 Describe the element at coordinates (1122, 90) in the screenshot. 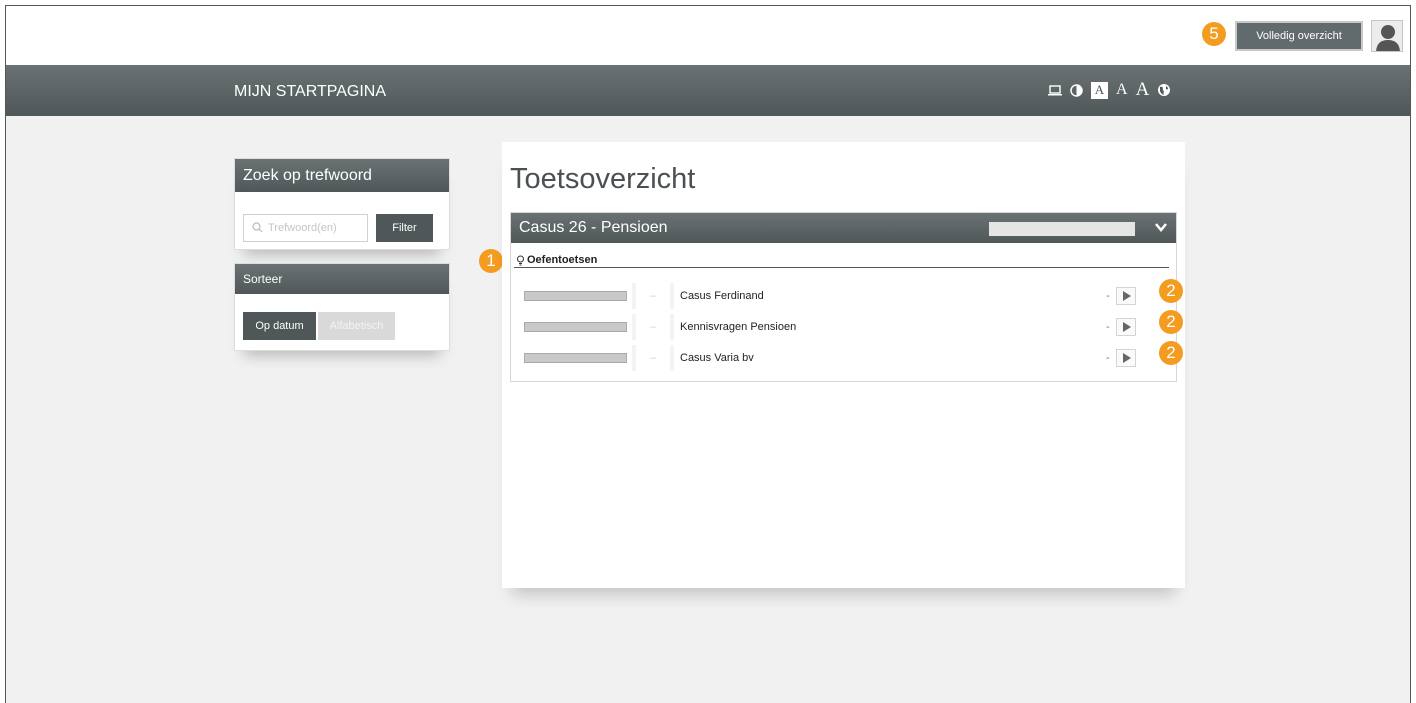

I see `font-size-medium-button: A` at that location.